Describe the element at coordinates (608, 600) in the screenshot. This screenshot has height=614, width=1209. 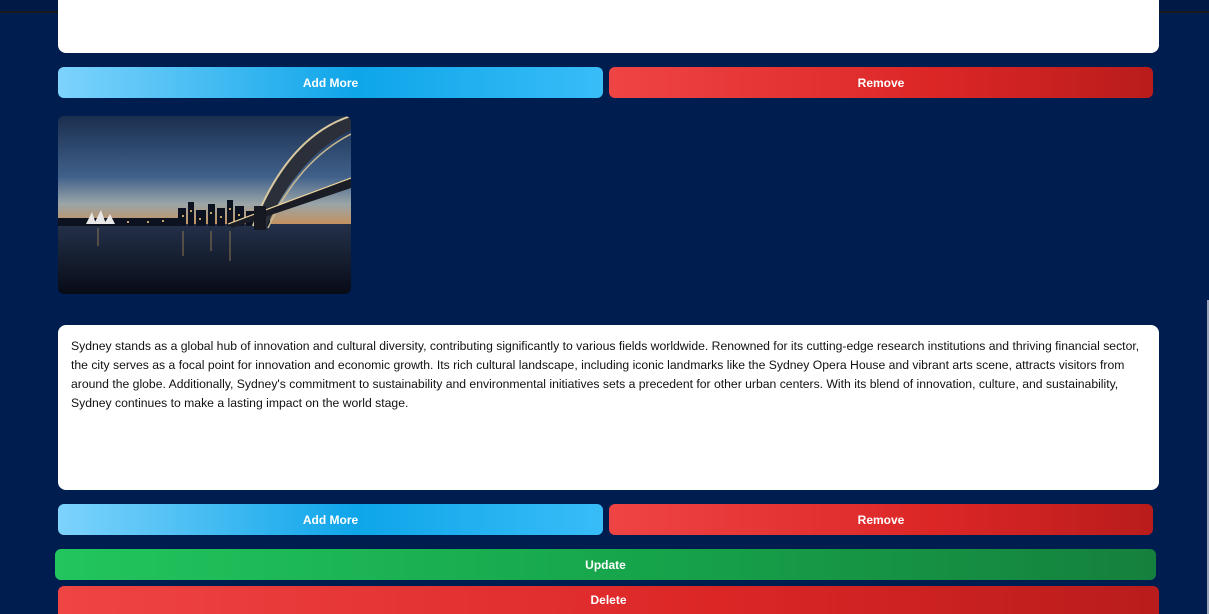
I see `delete-button: Delete` at that location.